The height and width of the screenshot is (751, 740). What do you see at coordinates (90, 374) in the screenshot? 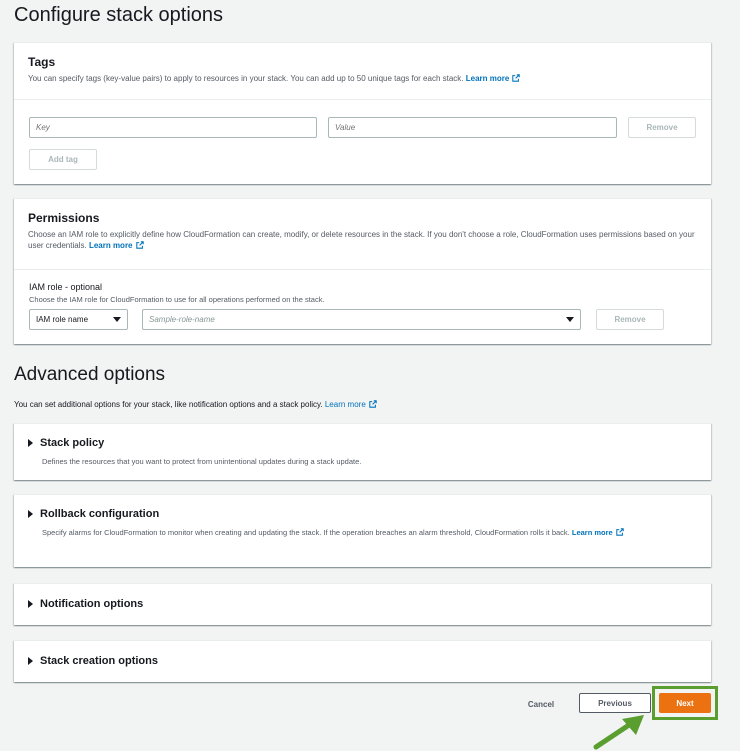
I see `advanced-options-heading: Advanced options` at bounding box center [90, 374].